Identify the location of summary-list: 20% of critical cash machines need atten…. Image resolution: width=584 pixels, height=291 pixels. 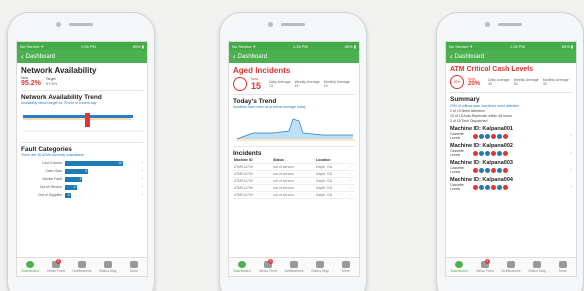
(511, 113).